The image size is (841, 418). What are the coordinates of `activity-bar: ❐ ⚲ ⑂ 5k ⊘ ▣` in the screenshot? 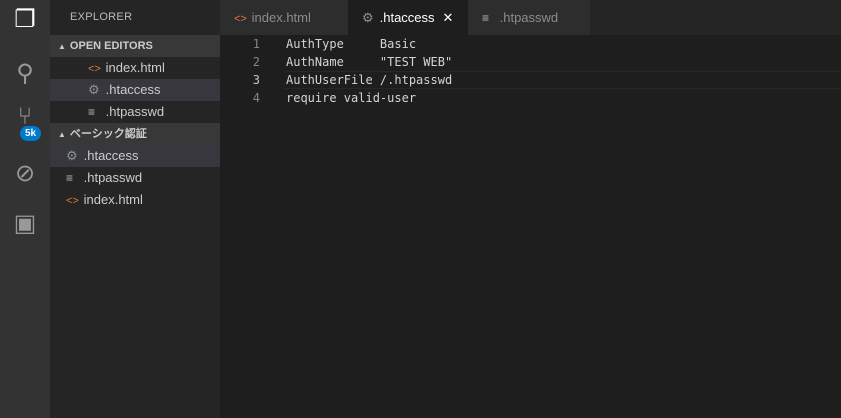 It's located at (25, 209).